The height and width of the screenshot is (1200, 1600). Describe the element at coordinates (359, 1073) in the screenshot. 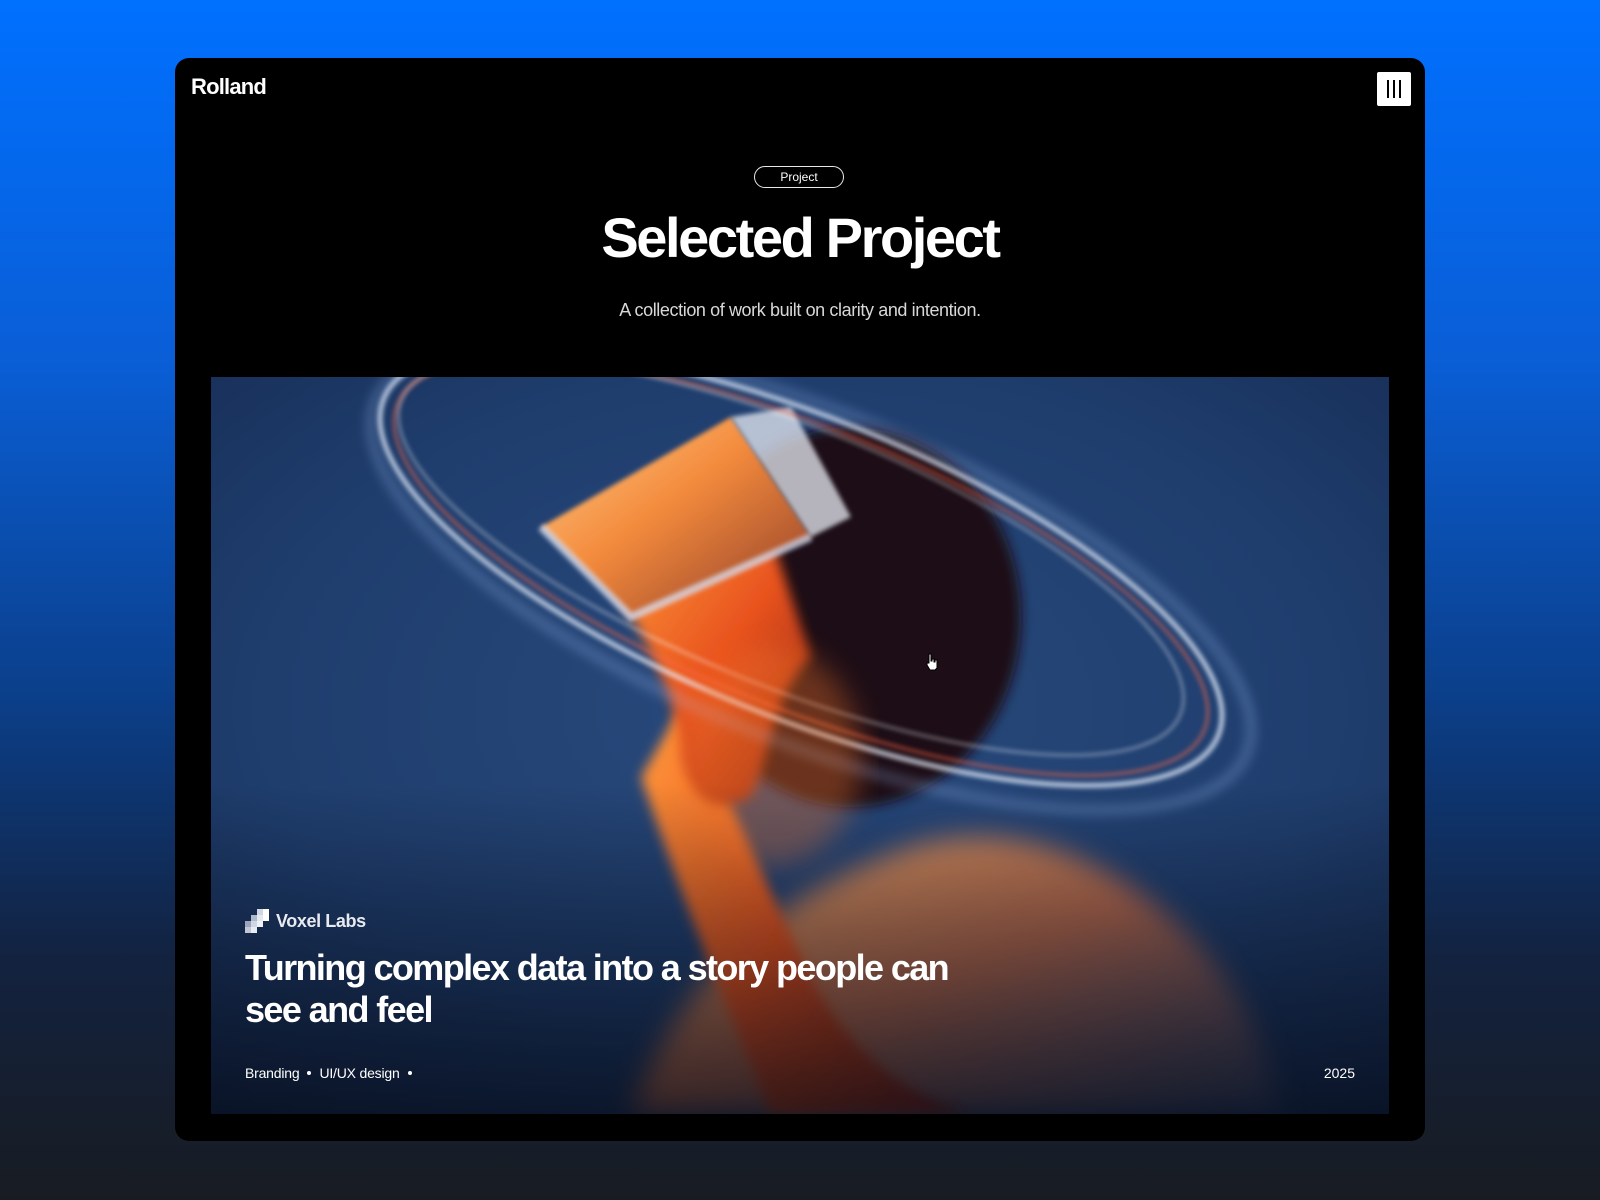

I see `tag-uiux-design: UI/UX design` at that location.